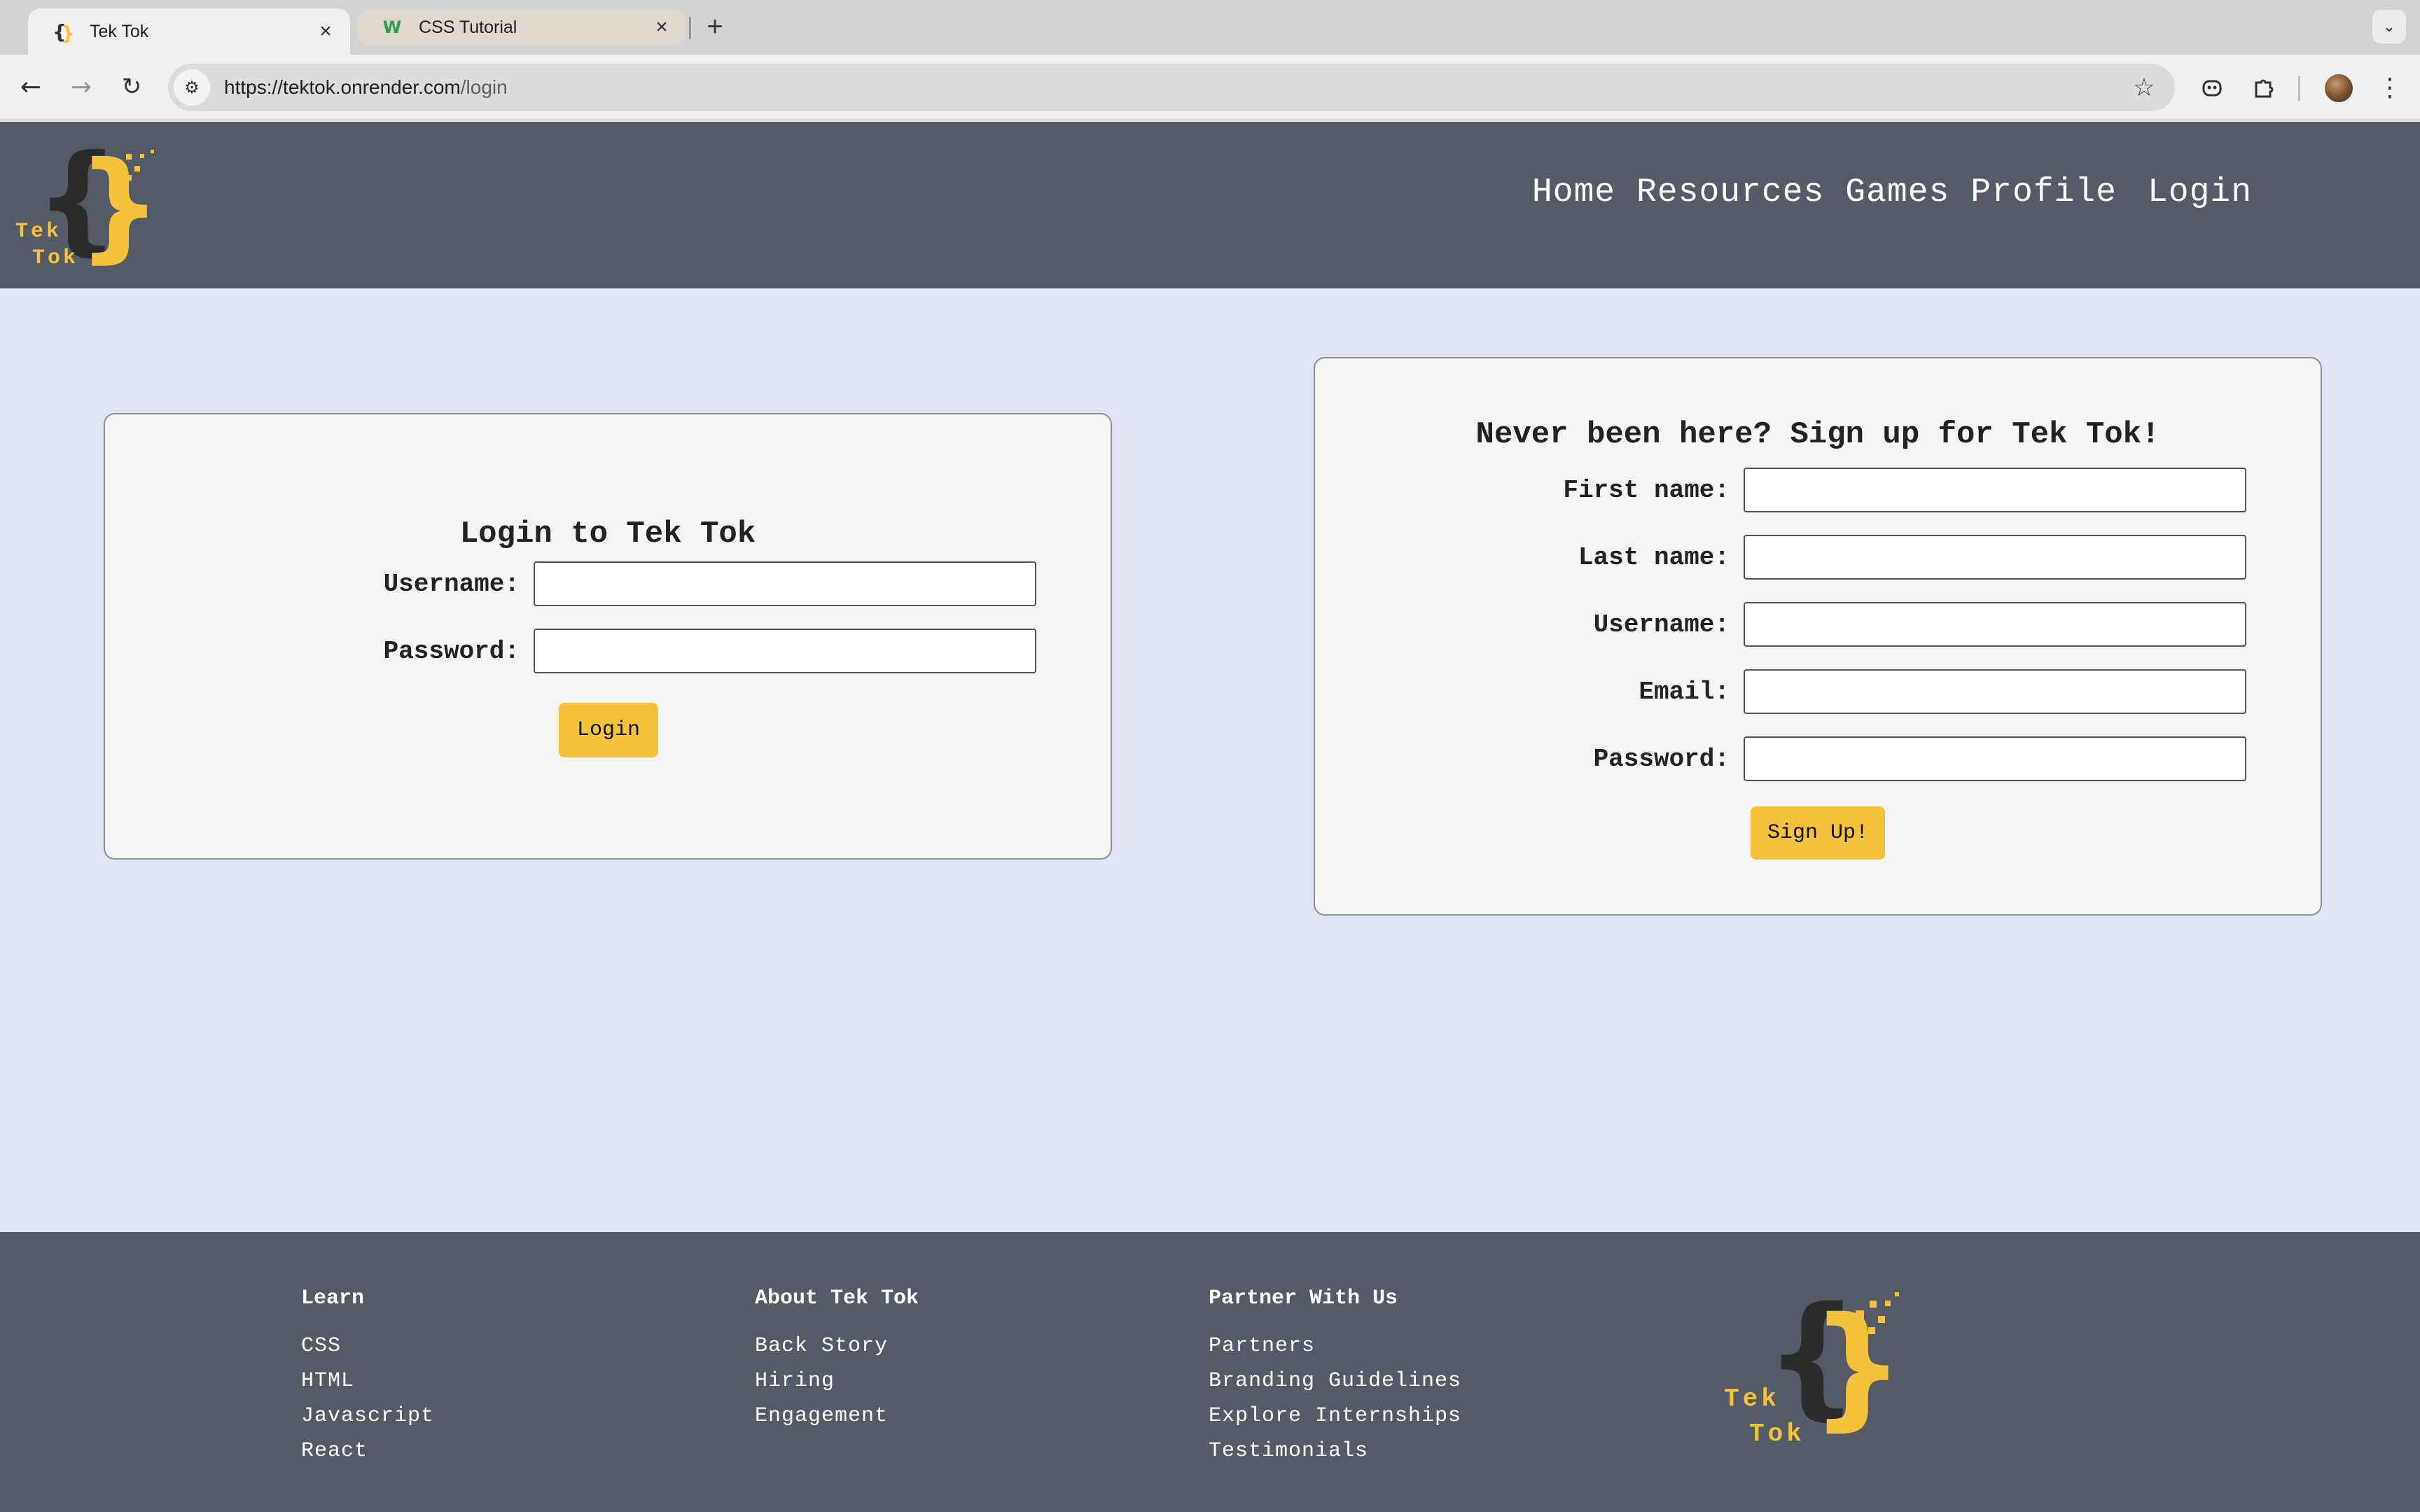  Describe the element at coordinates (1995, 691) in the screenshot. I see `email-input` at that location.